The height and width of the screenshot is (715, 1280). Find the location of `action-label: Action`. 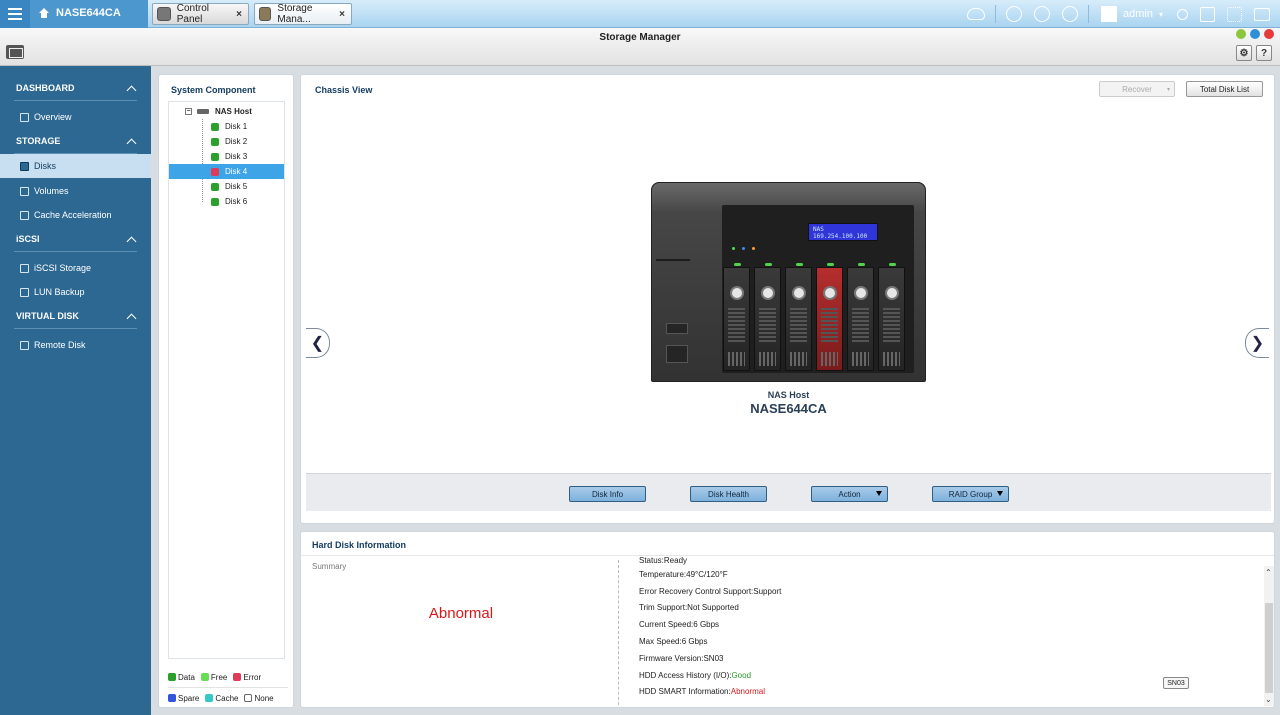

action-label: Action is located at coordinates (849, 494).